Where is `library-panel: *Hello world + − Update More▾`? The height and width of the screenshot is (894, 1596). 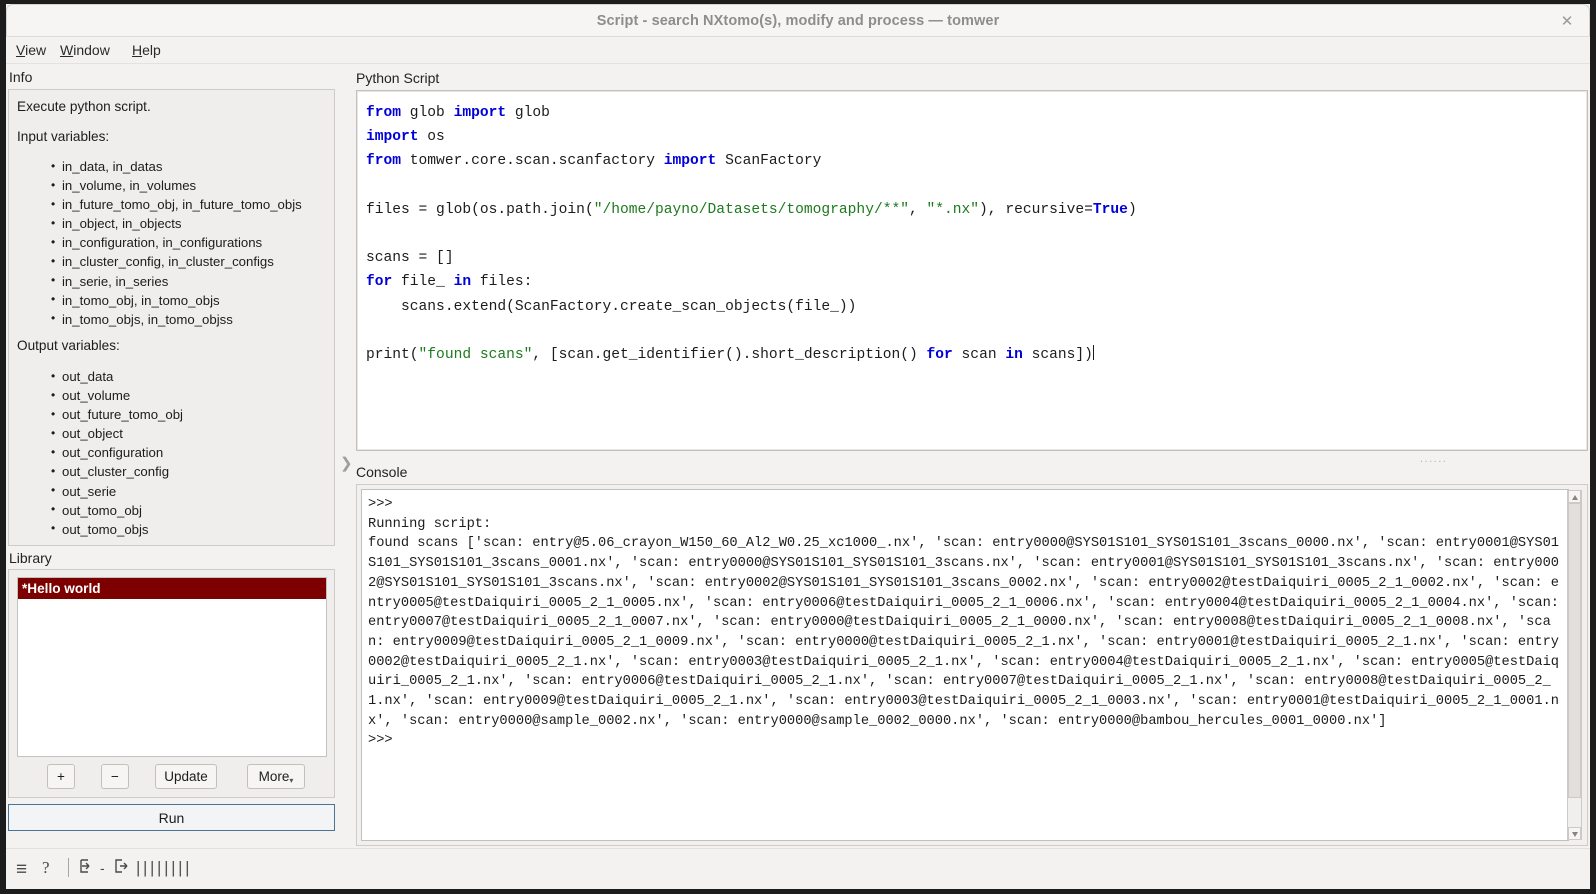 library-panel: *Hello world + − Update More▾ is located at coordinates (171, 683).